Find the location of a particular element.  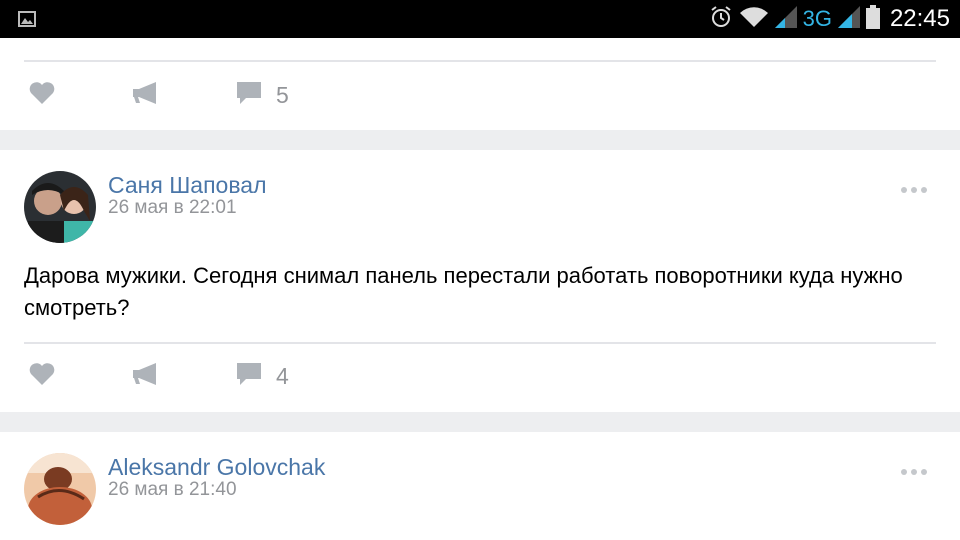

post-actions: 5 is located at coordinates (480, 95).